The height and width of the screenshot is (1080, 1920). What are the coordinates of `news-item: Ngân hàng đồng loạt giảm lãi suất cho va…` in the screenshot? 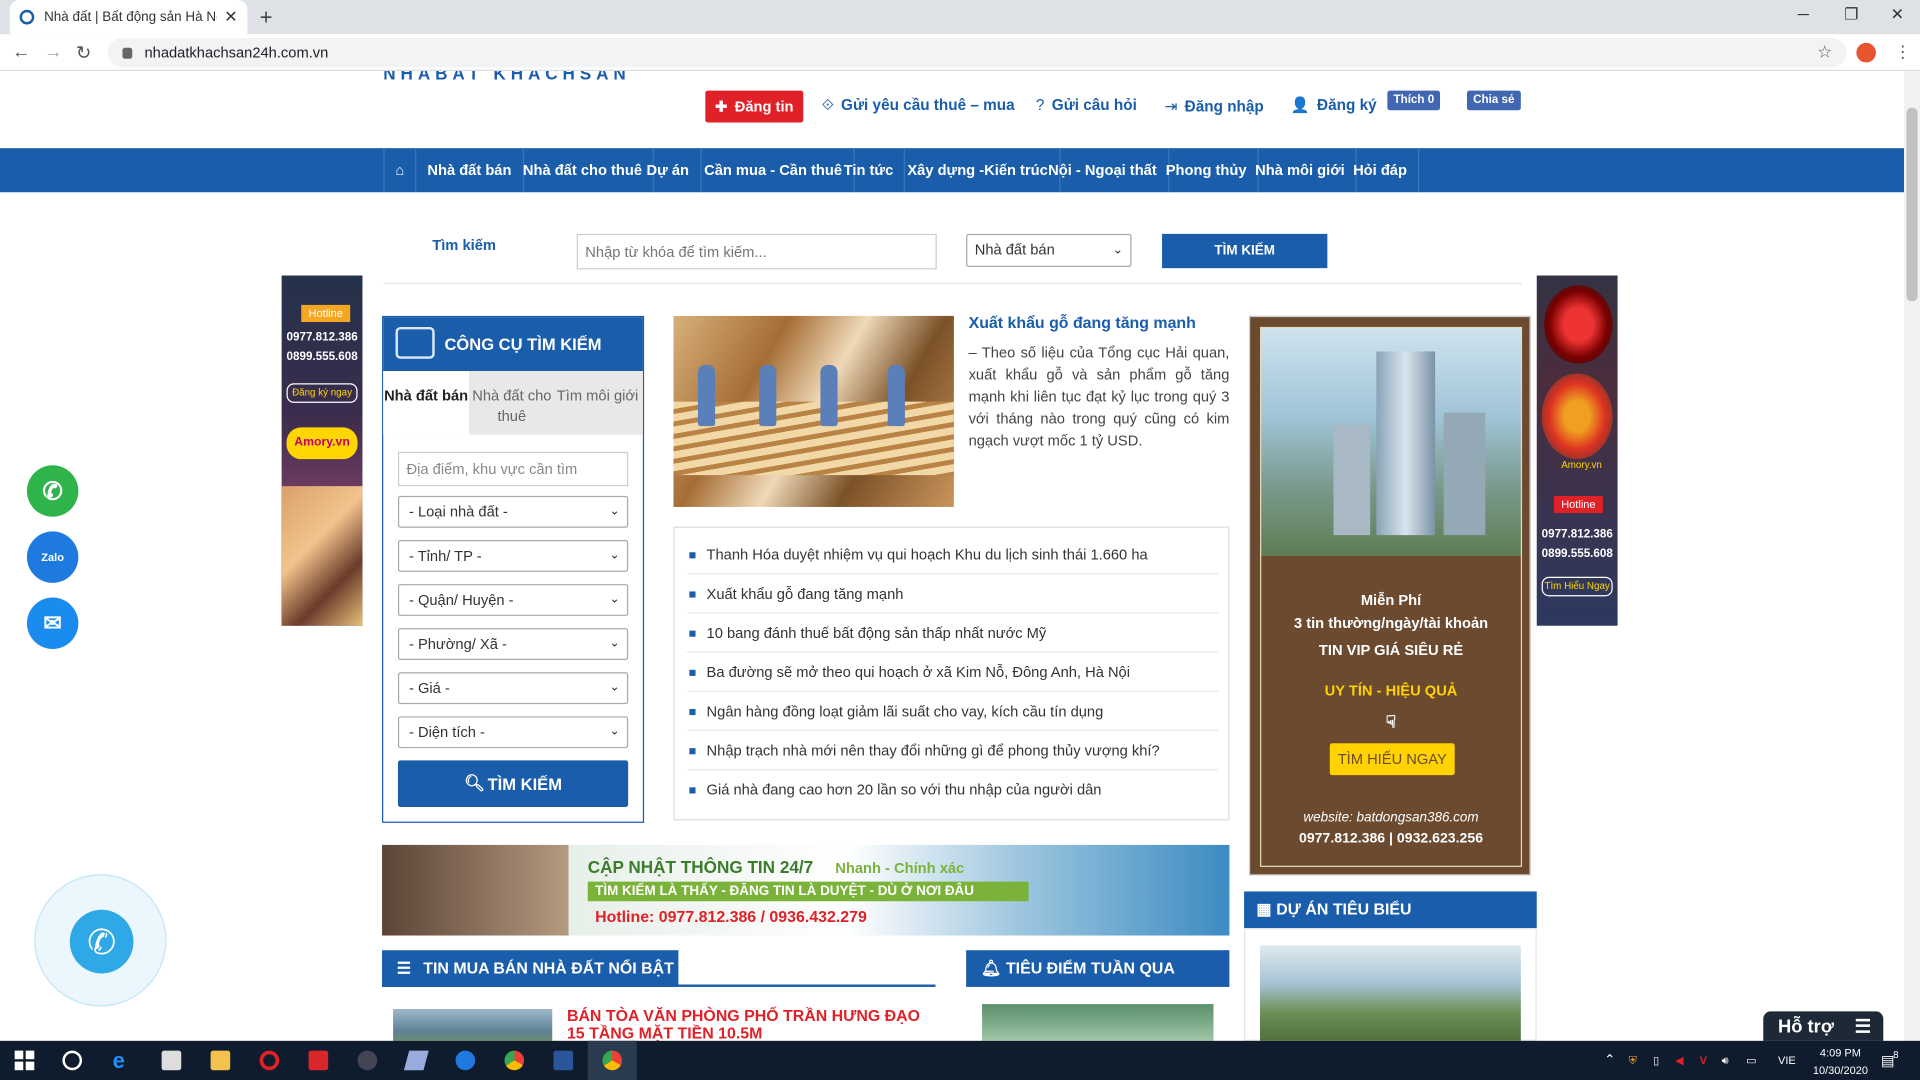 It's located at (952, 712).